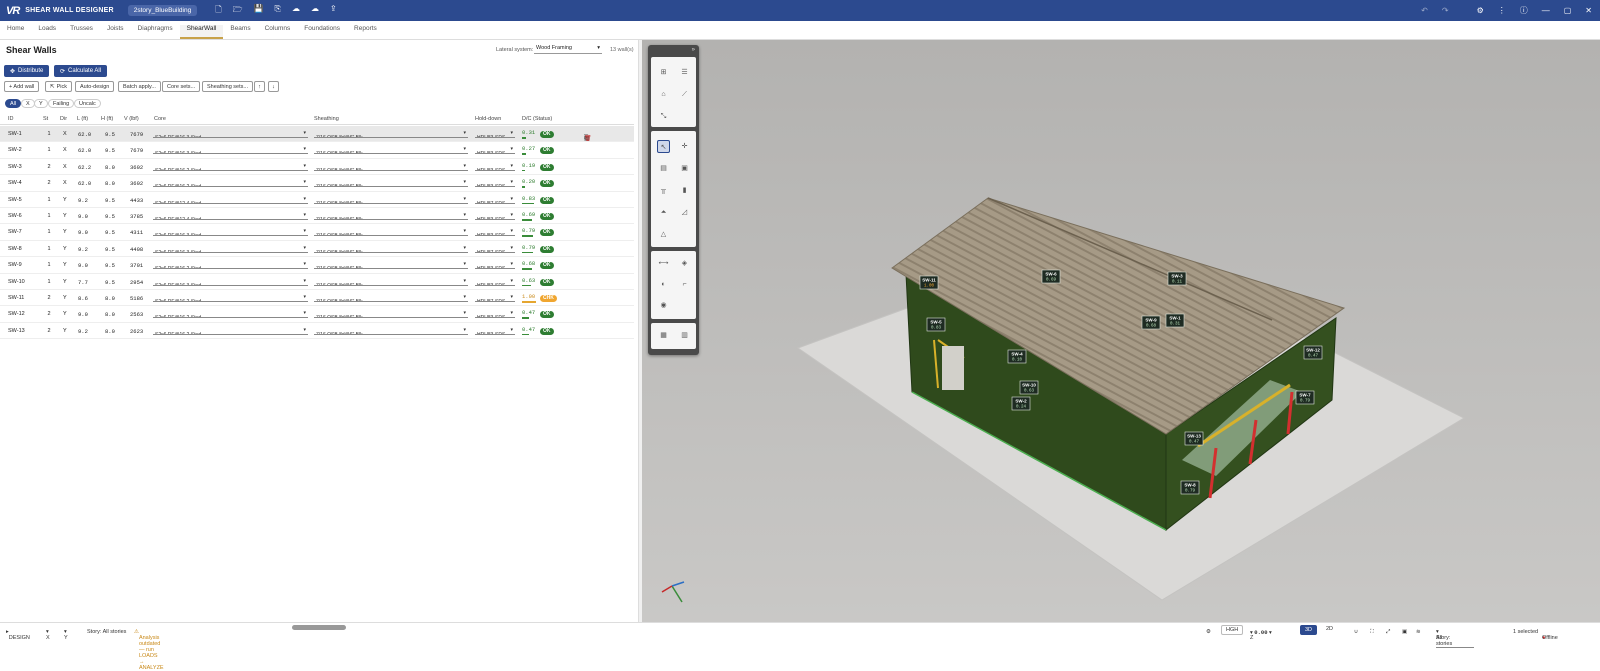 This screenshot has height=671, width=1600. I want to click on eye-icon: ◉, so click(663, 305).